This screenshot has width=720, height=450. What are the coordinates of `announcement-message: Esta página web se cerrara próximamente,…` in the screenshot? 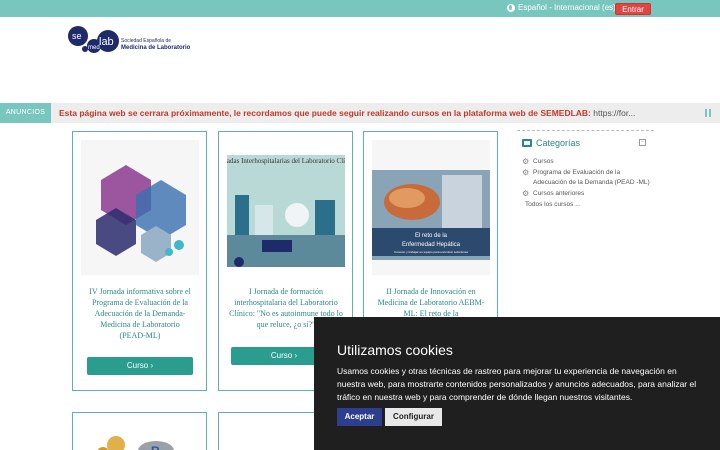 It's located at (326, 113).